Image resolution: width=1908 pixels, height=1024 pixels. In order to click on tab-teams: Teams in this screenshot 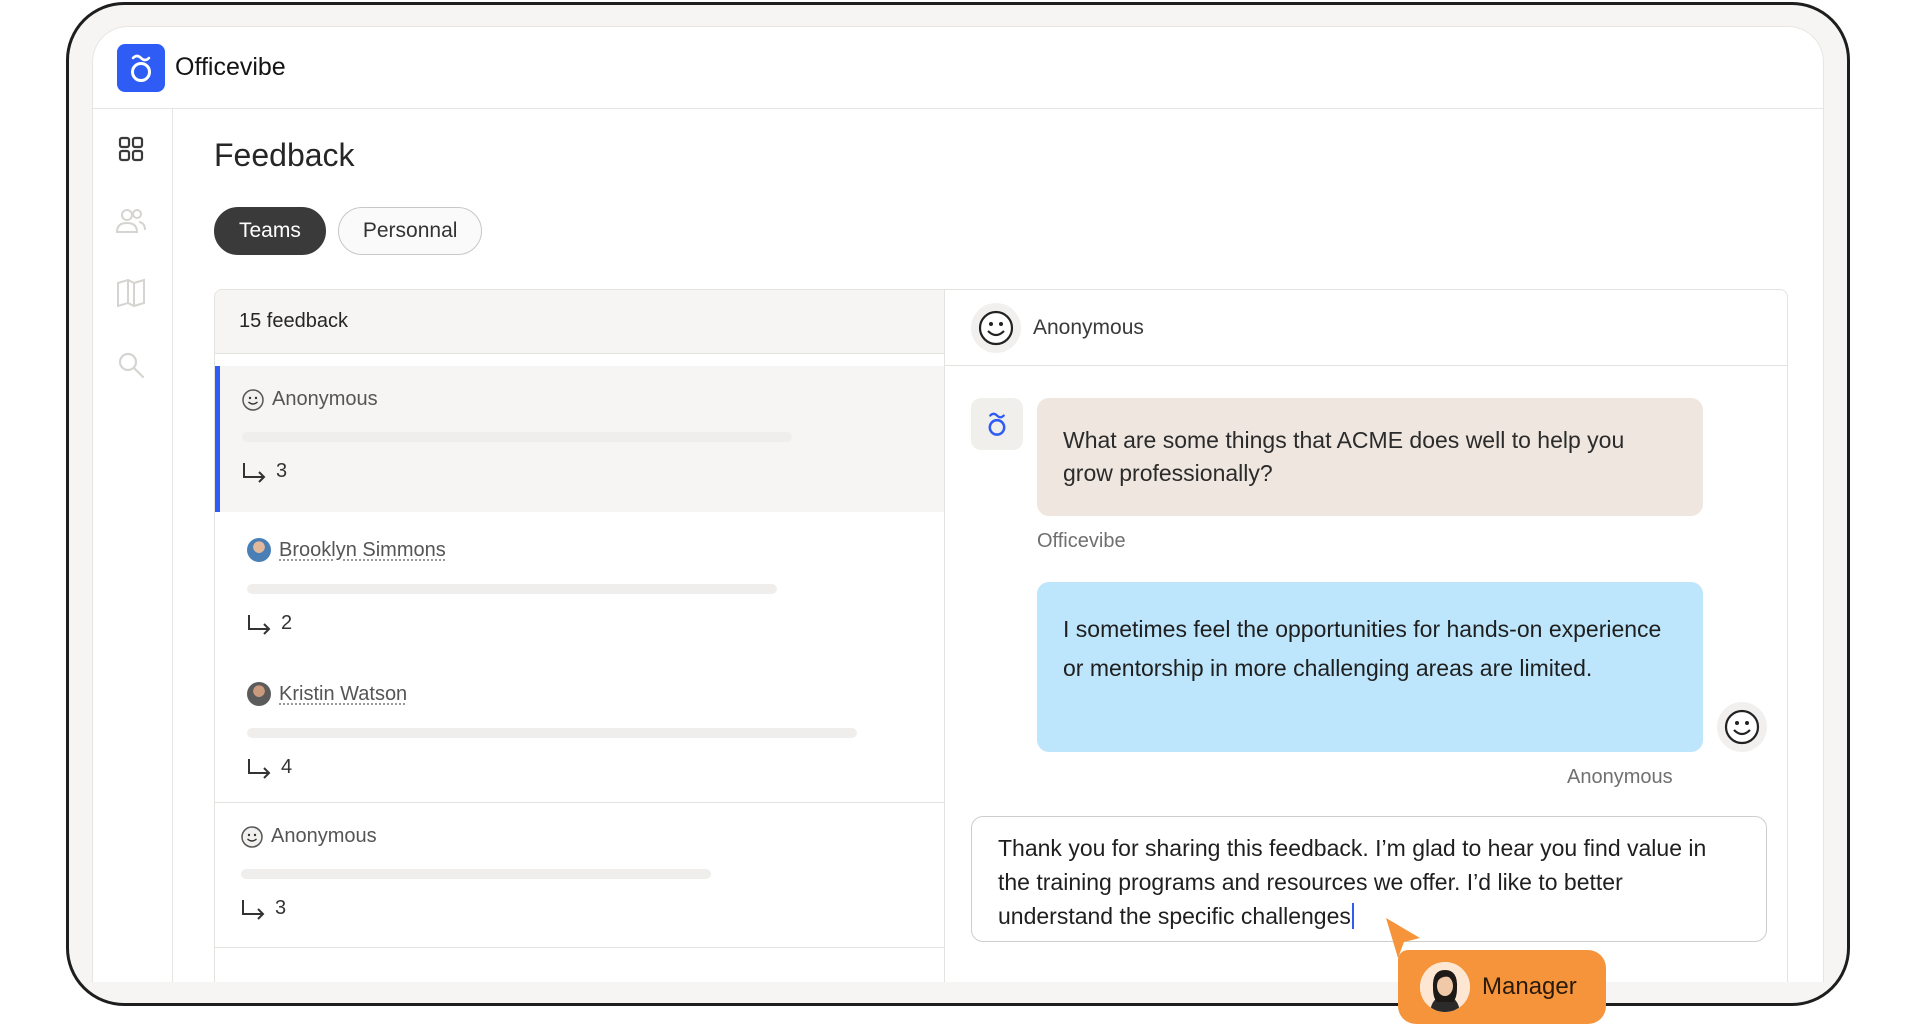, I will do `click(270, 231)`.